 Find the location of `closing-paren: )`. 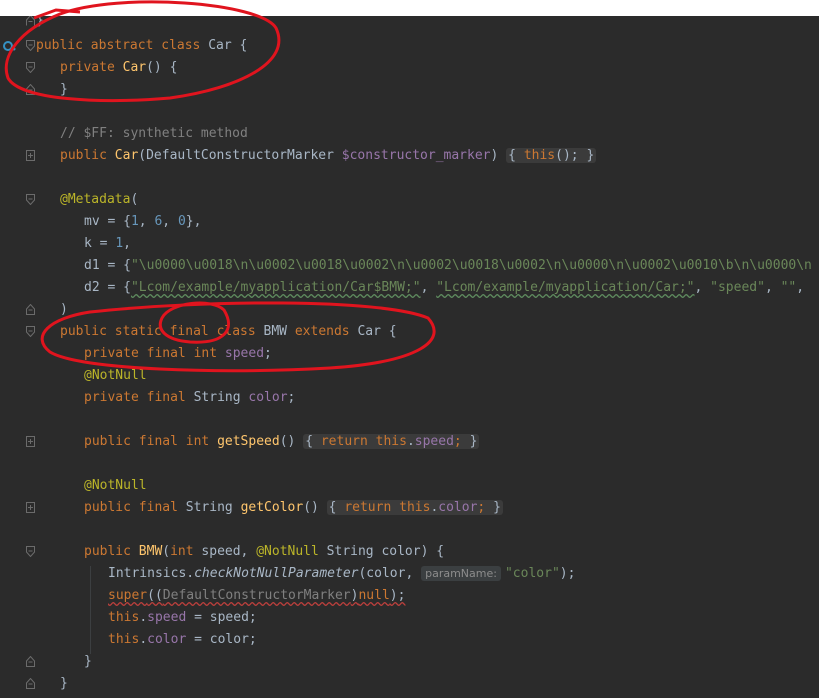

closing-paren: ) is located at coordinates (64, 309).